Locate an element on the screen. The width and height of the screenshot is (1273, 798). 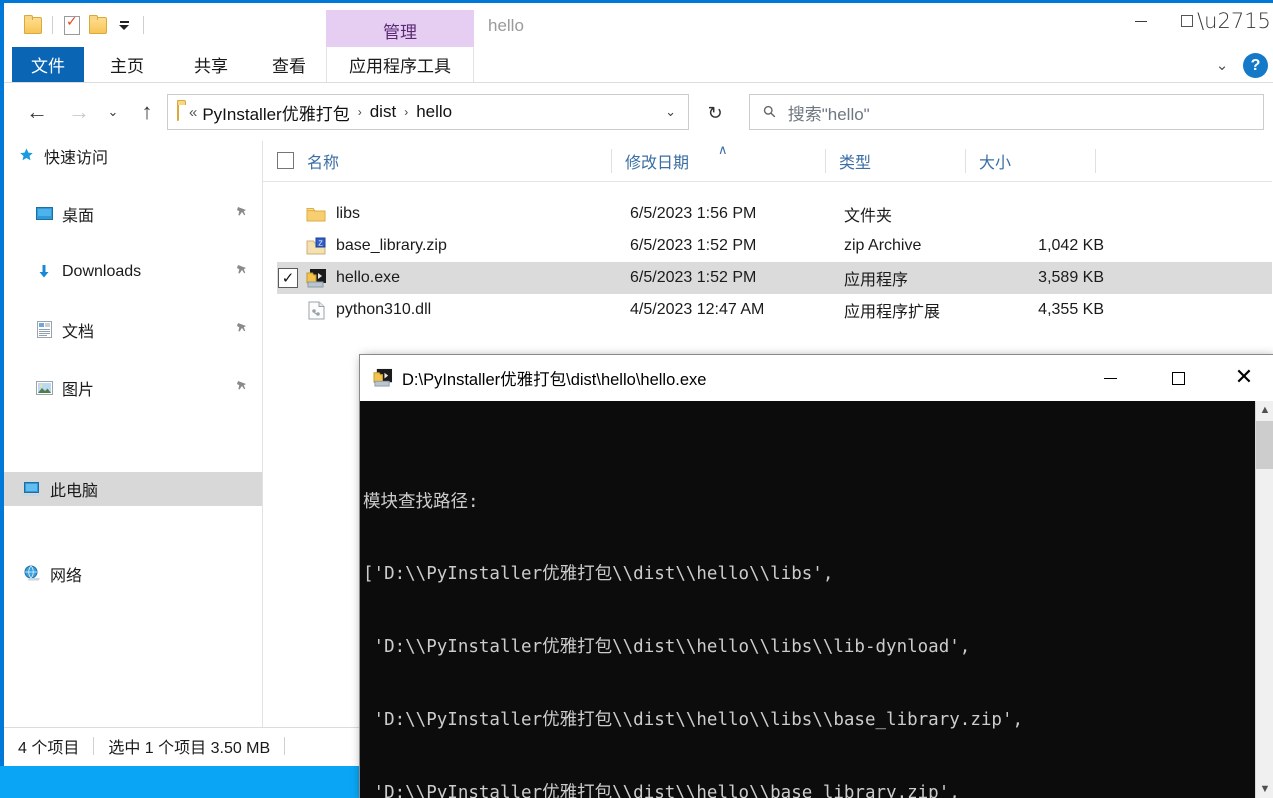
help-button: ? is located at coordinates (1255, 65).